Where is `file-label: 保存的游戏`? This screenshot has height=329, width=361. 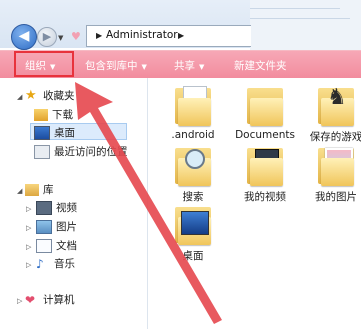
file-label: 保存的游戏 is located at coordinates (335, 137).